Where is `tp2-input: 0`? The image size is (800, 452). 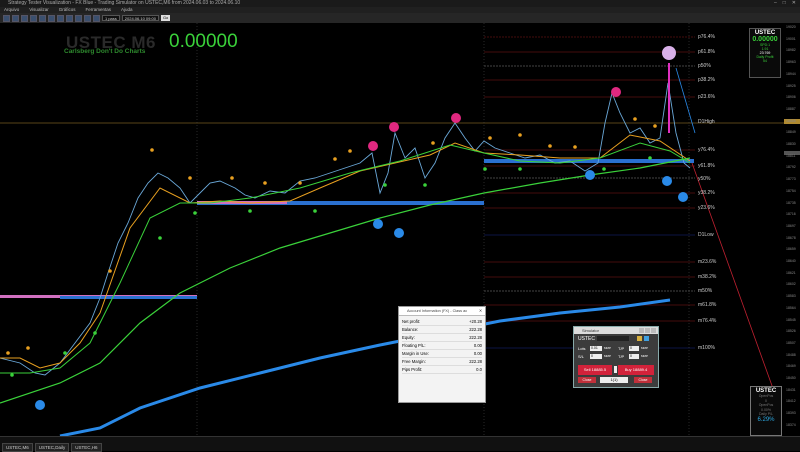
tp2-input: 0 is located at coordinates (634, 356).